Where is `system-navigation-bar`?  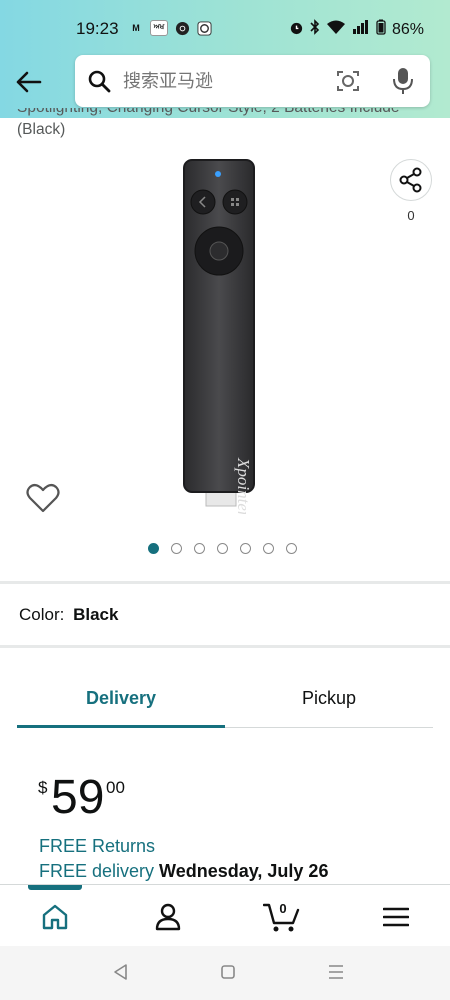
system-navigation-bar is located at coordinates (225, 973).